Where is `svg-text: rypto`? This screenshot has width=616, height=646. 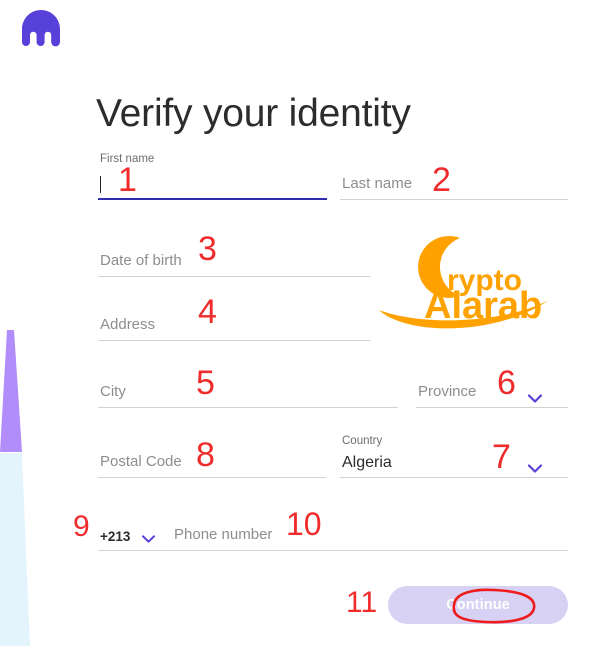
svg-text: rypto is located at coordinates (484, 280).